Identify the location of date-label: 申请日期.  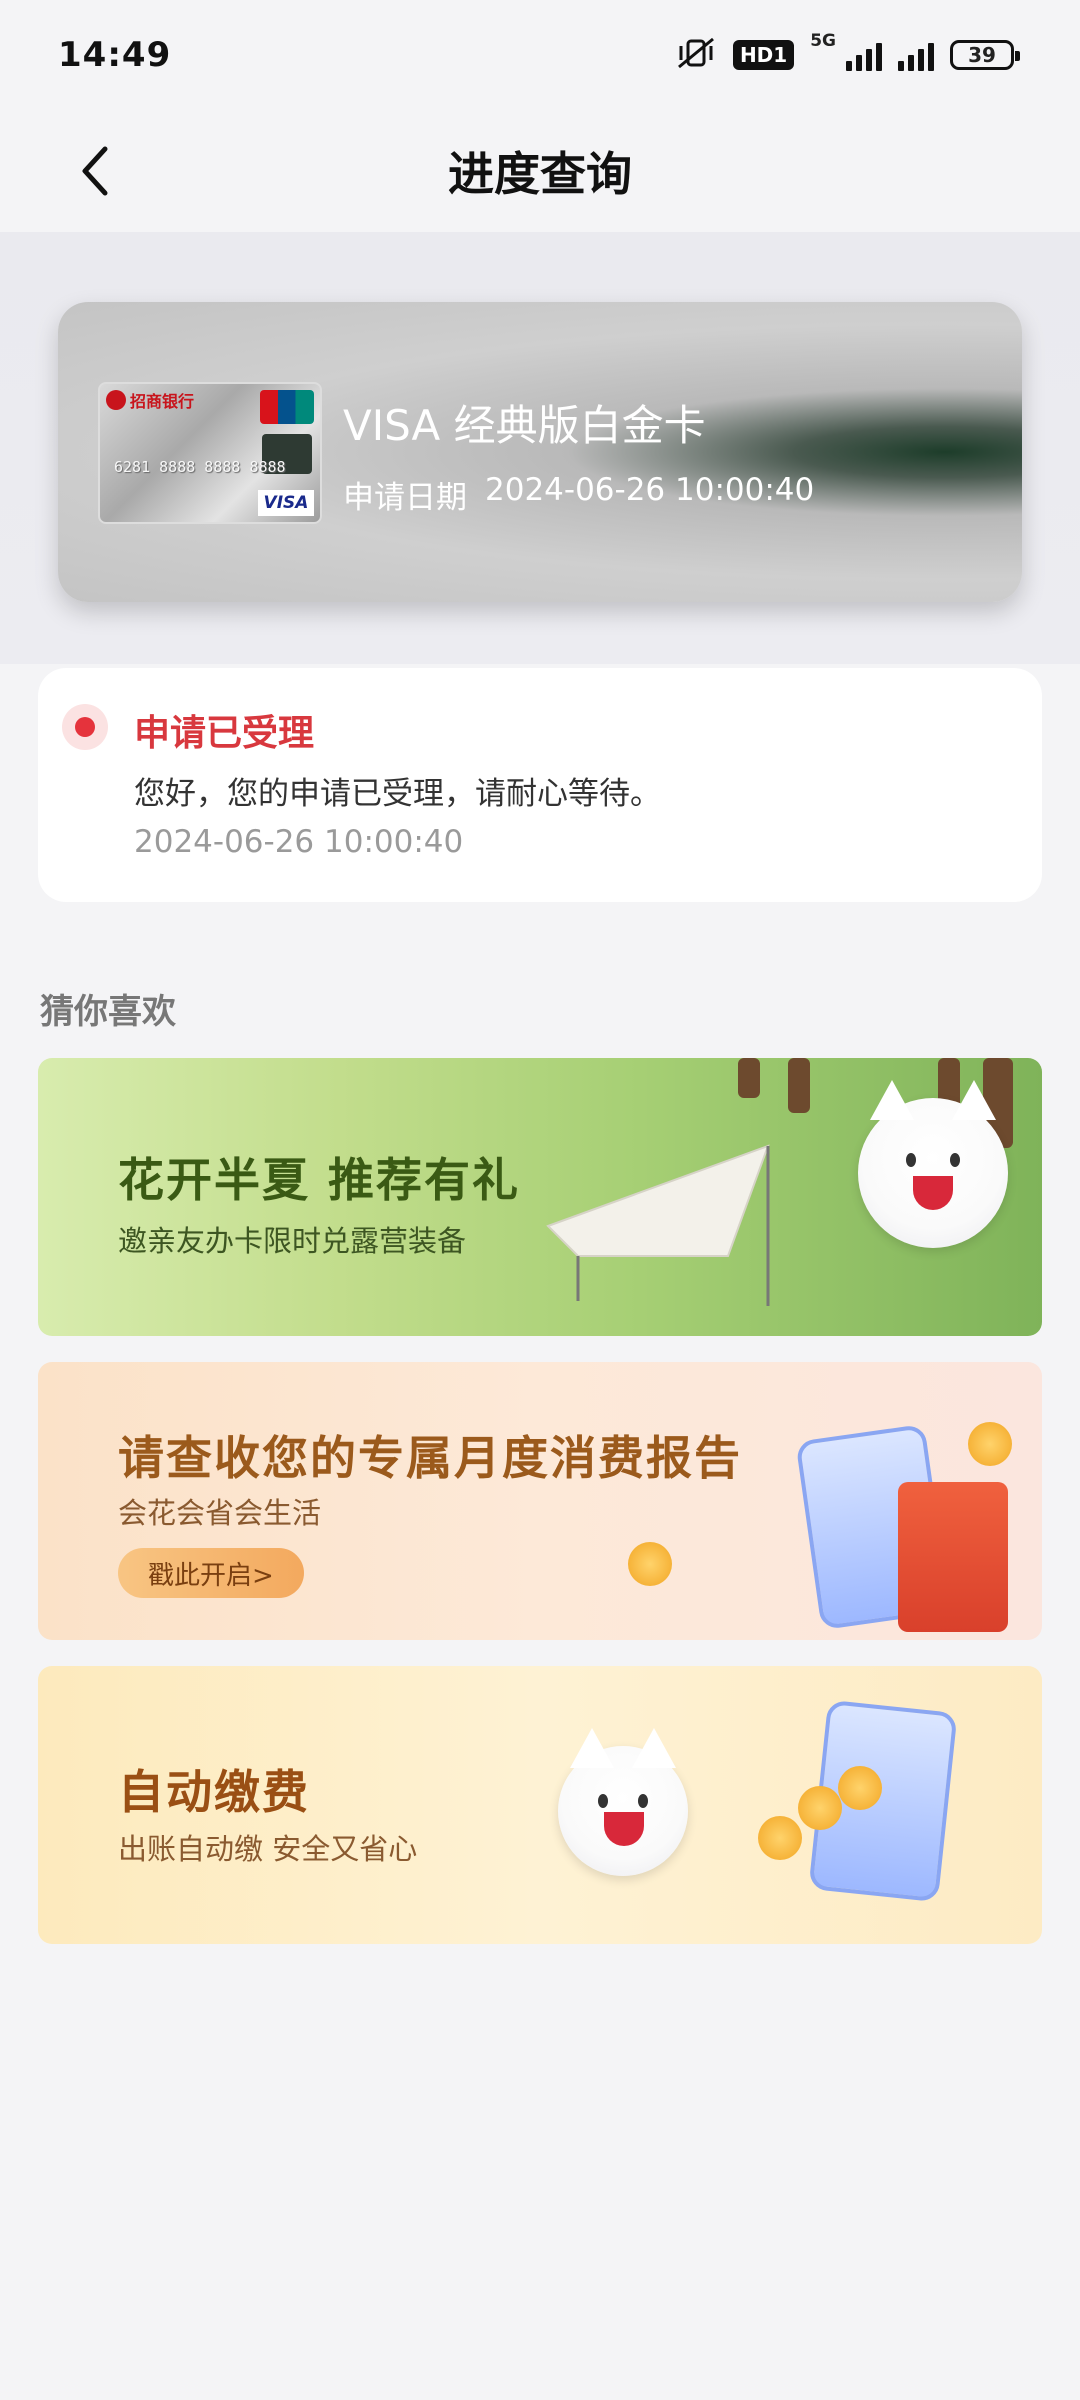
(405, 498).